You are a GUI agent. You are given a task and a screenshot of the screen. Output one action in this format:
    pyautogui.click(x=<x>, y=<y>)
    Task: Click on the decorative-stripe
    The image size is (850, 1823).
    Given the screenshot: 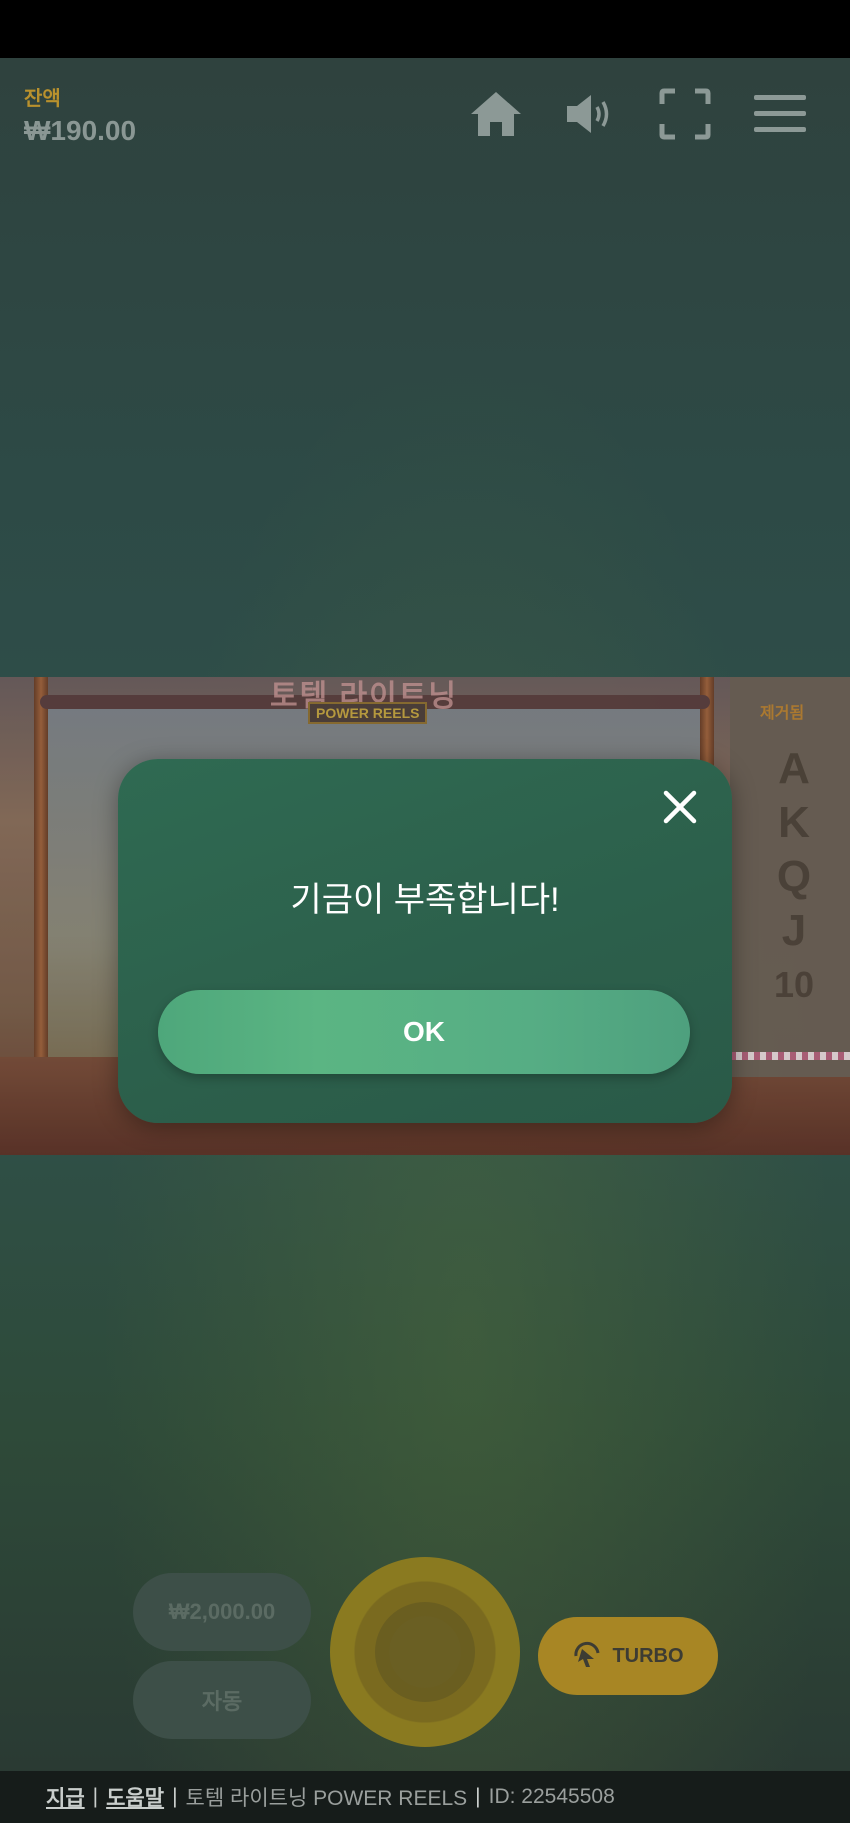 What is the action you would take?
    pyautogui.click(x=790, y=1056)
    